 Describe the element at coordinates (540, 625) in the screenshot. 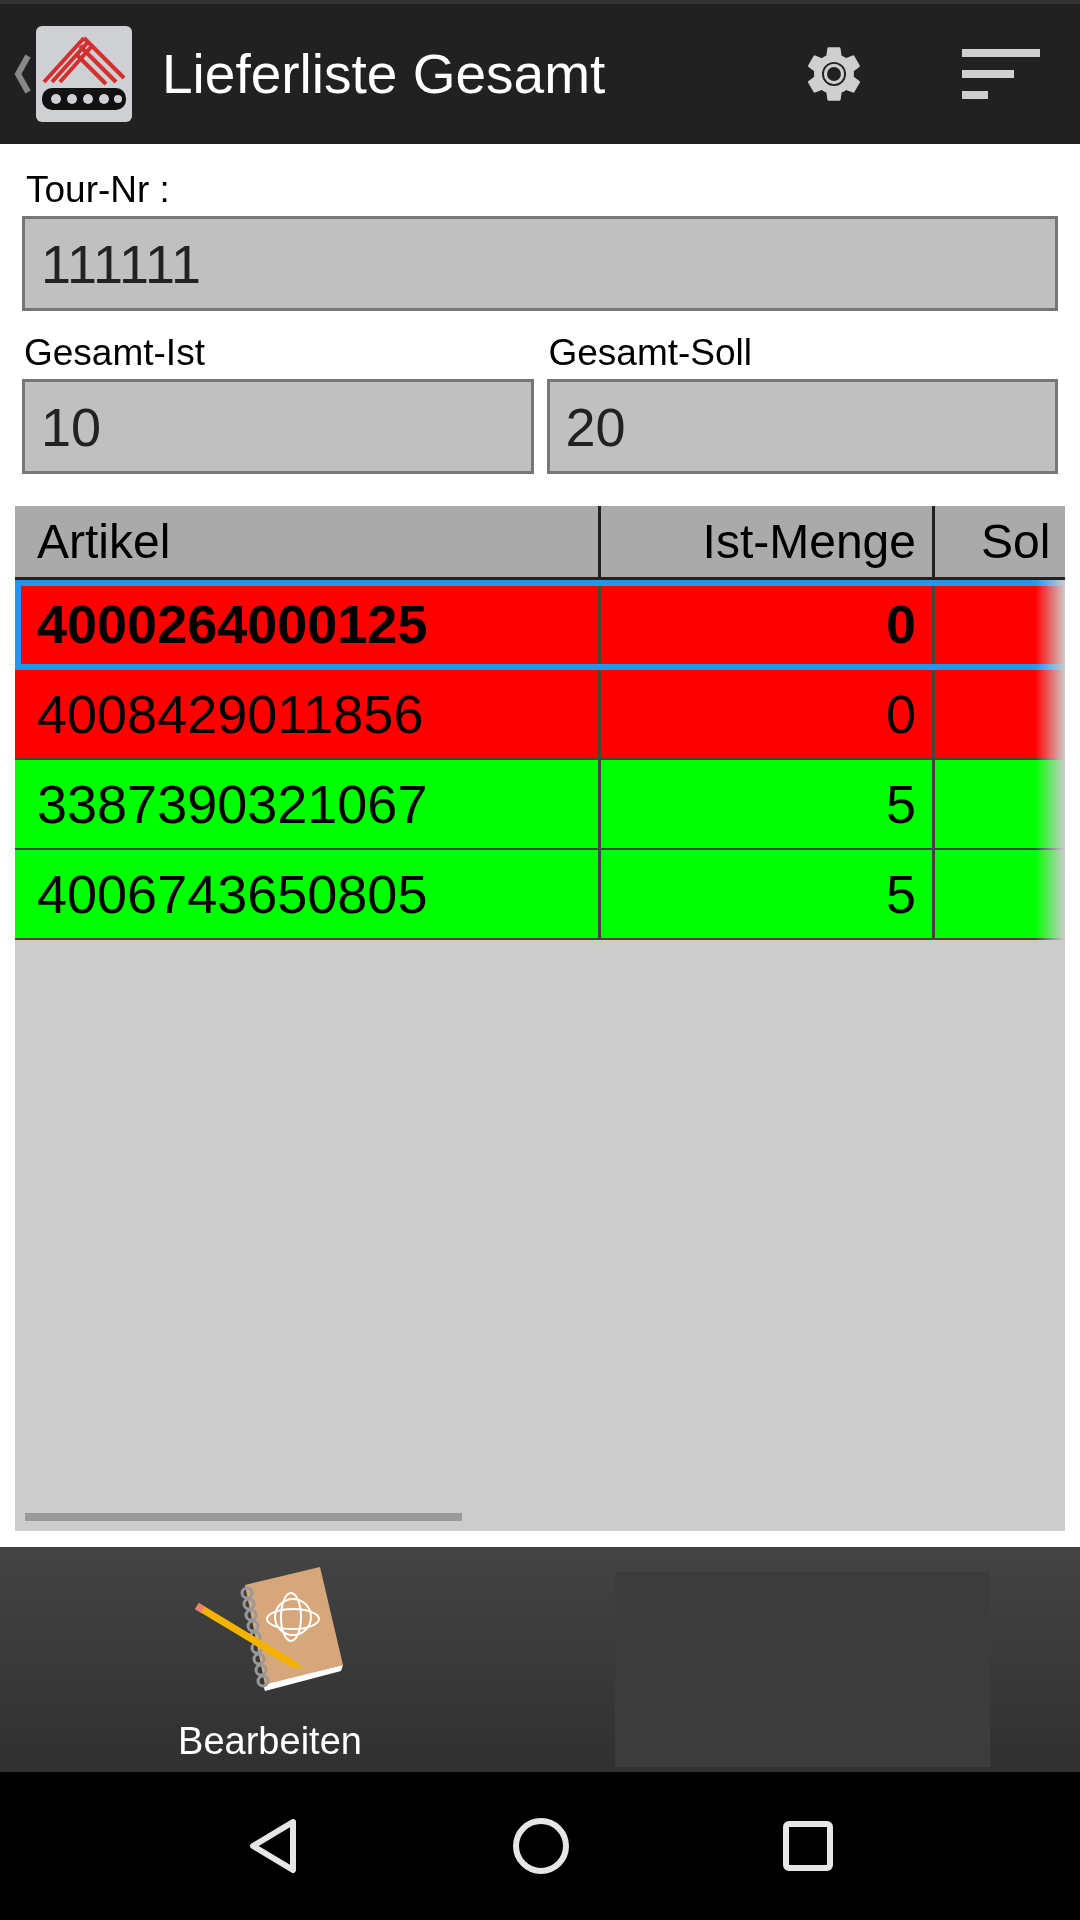

I see `table-row: 4000264000125 0` at that location.